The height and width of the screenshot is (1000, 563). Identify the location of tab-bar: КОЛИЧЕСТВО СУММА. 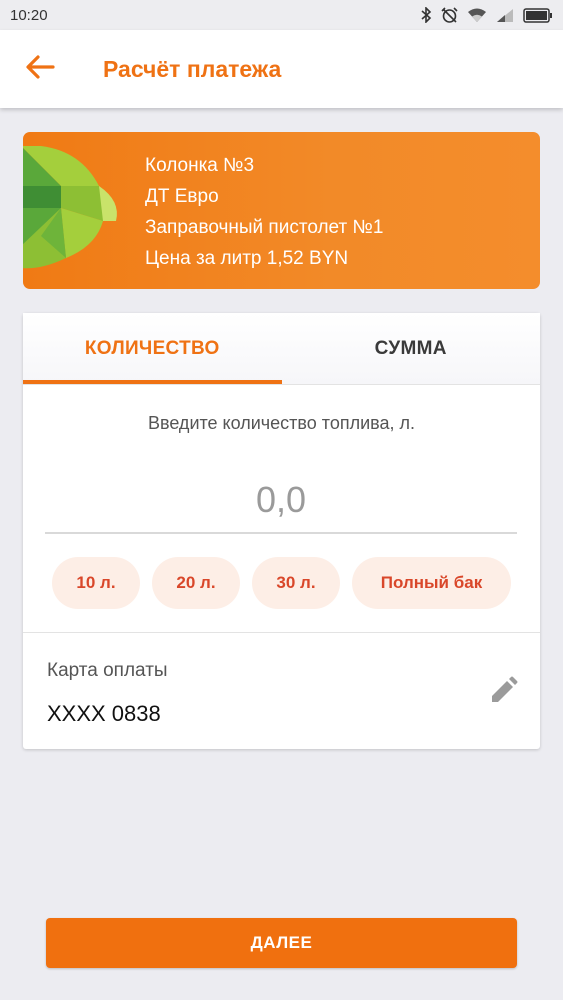
(281, 348).